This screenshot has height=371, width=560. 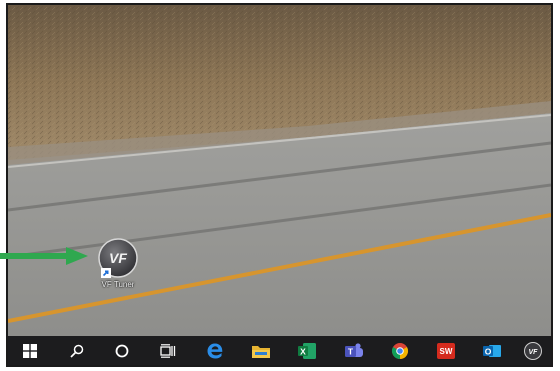 I want to click on svg-text: VF, so click(x=534, y=352).